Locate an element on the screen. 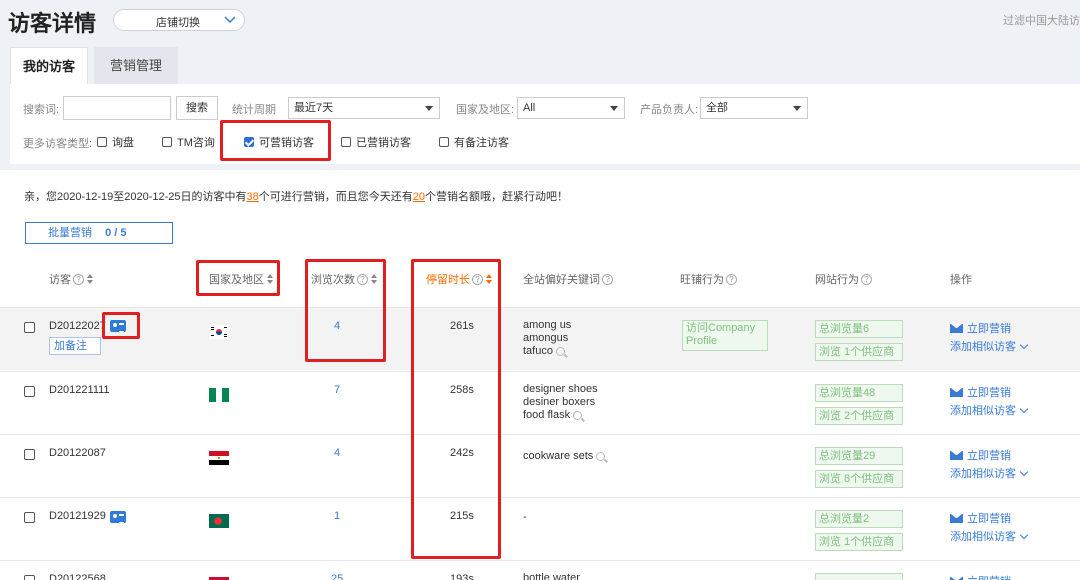  visitor-id: D20121929 is located at coordinates (77, 516).